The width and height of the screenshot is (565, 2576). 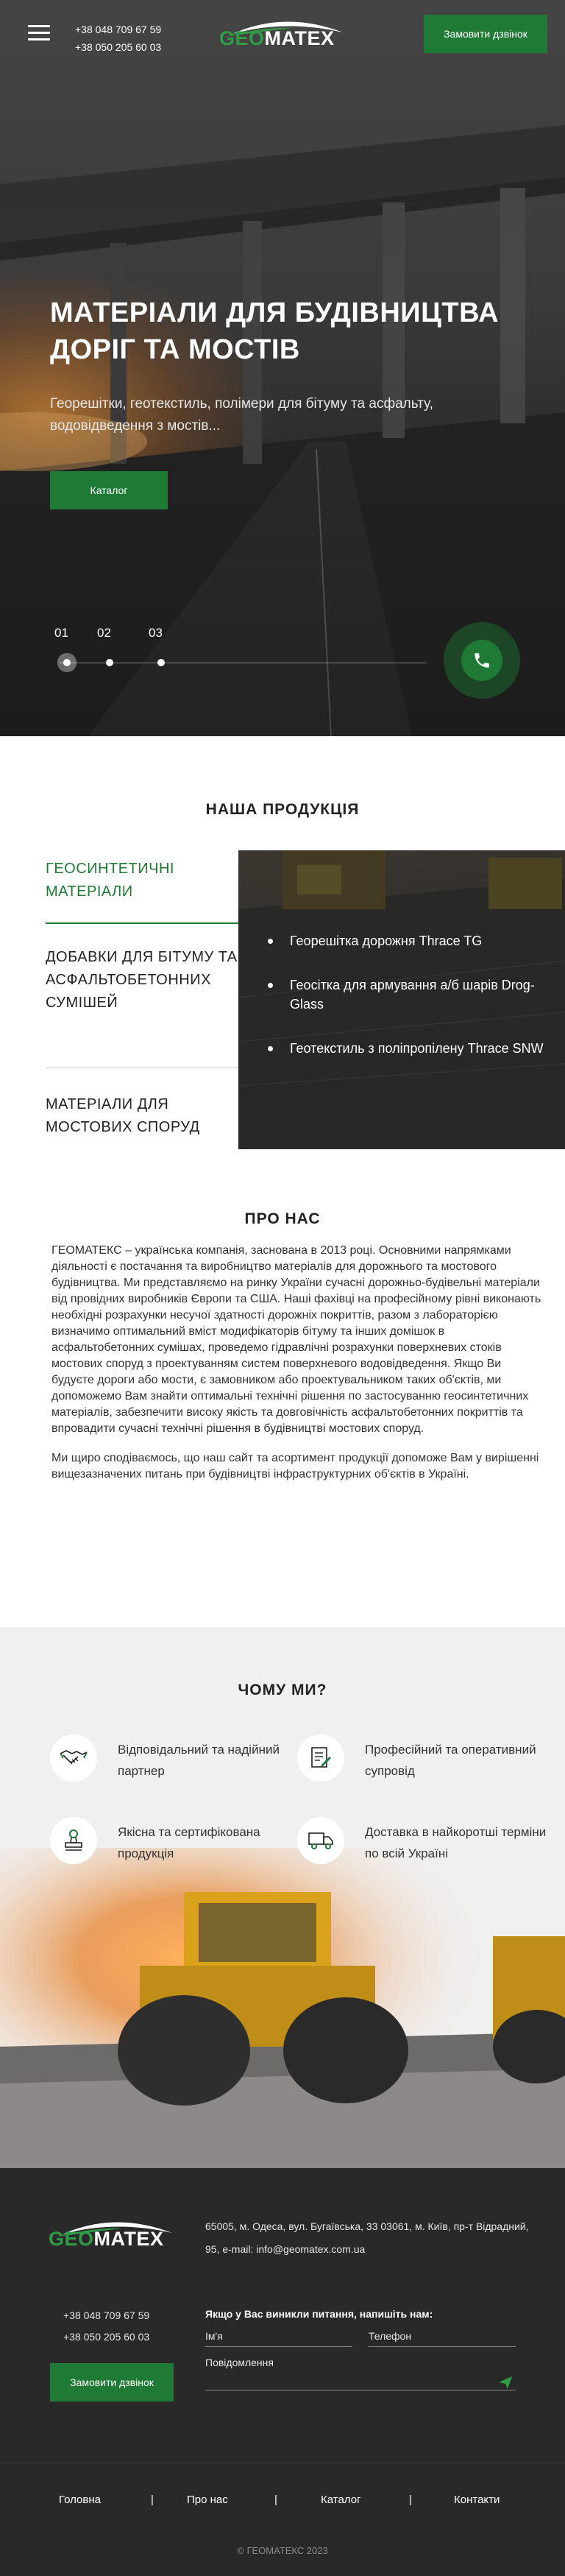 I want to click on phone-fab-inner, so click(x=481, y=660).